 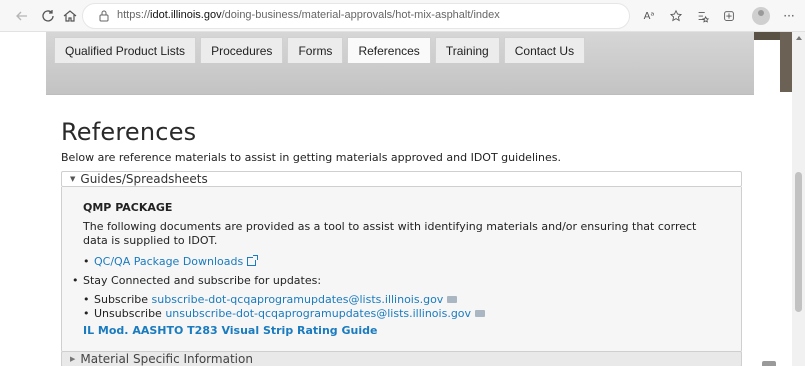 What do you see at coordinates (769, 363) in the screenshot?
I see `floating-button` at bounding box center [769, 363].